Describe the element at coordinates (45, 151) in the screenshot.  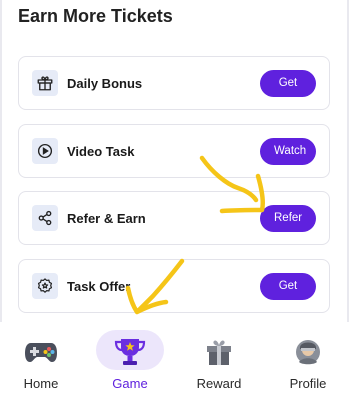
I see `play-circle-icon` at that location.